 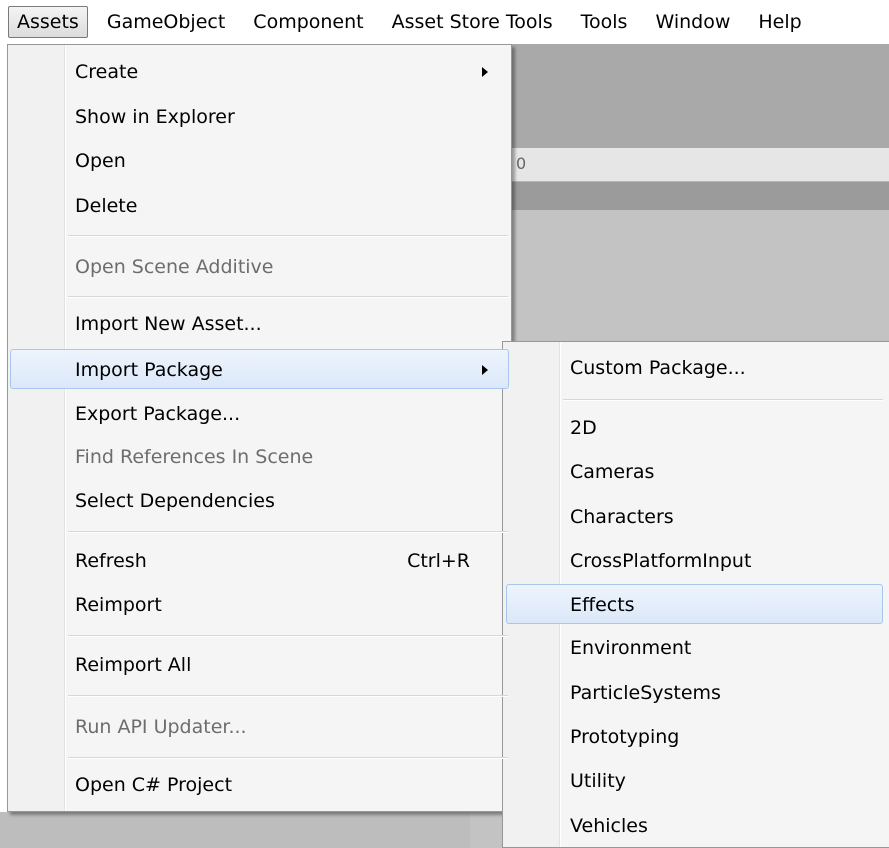 What do you see at coordinates (602, 605) in the screenshot?
I see `menu-item-label: Effects` at bounding box center [602, 605].